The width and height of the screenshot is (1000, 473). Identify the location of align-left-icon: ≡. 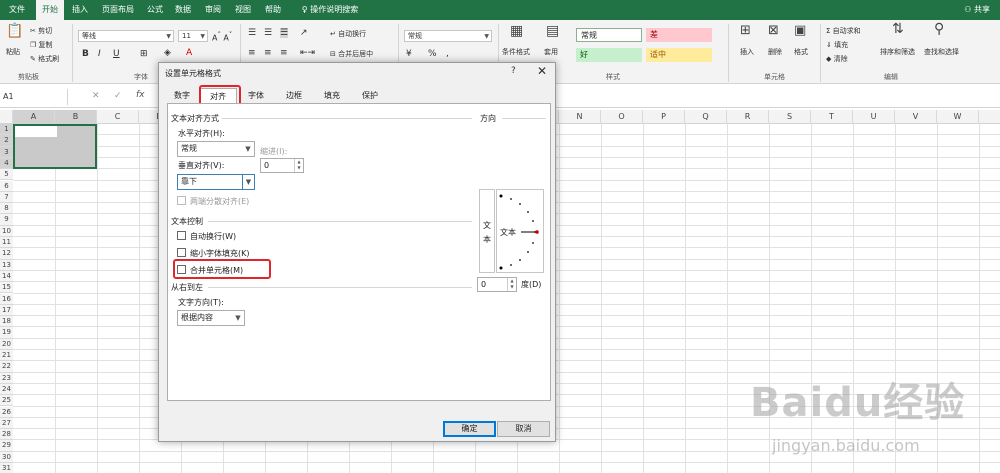
(252, 53).